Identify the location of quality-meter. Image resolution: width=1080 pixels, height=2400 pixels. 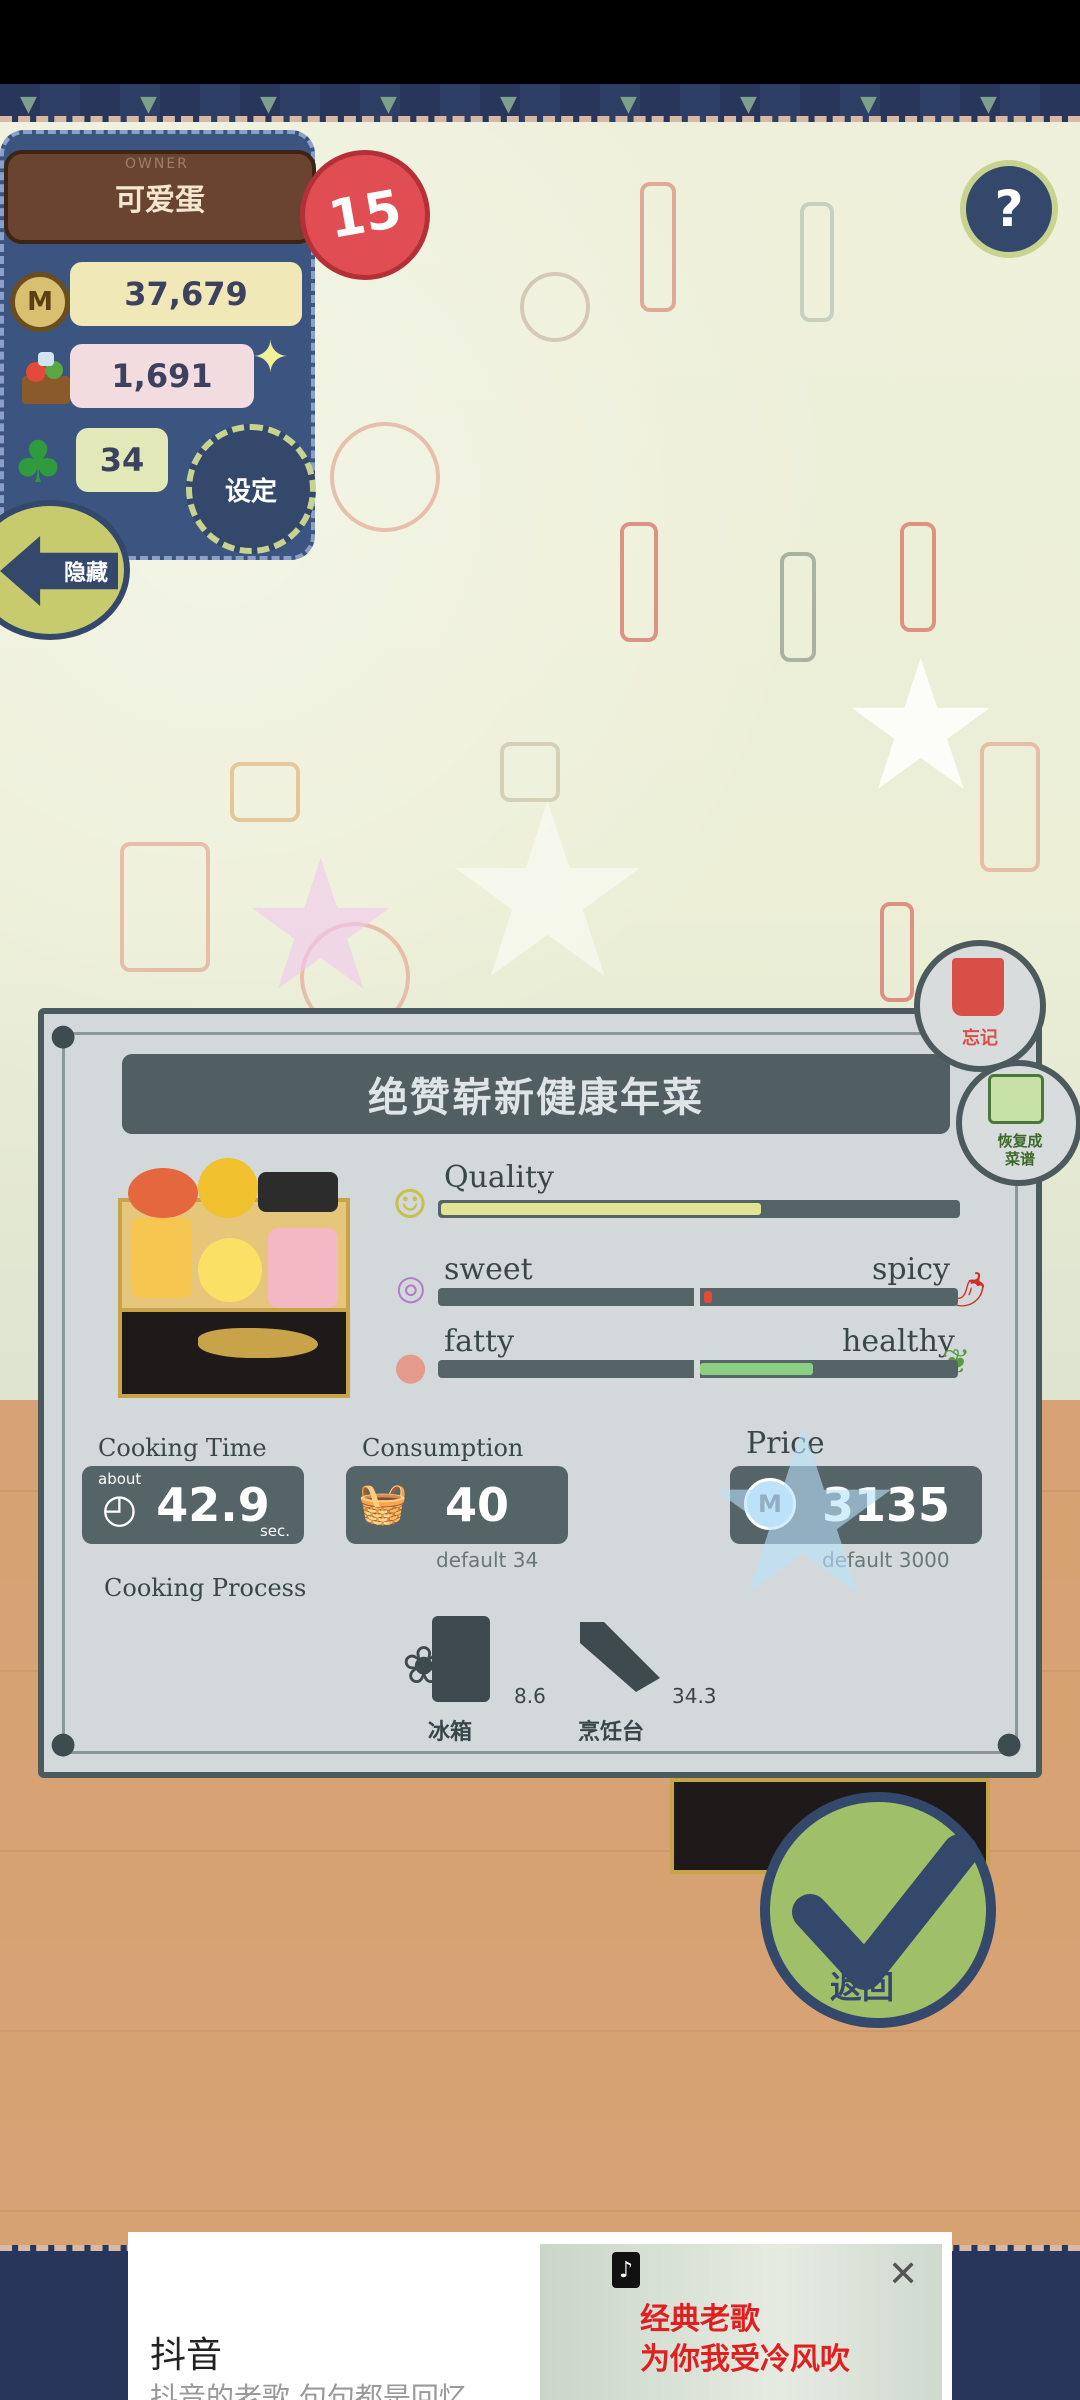
(699, 1209).